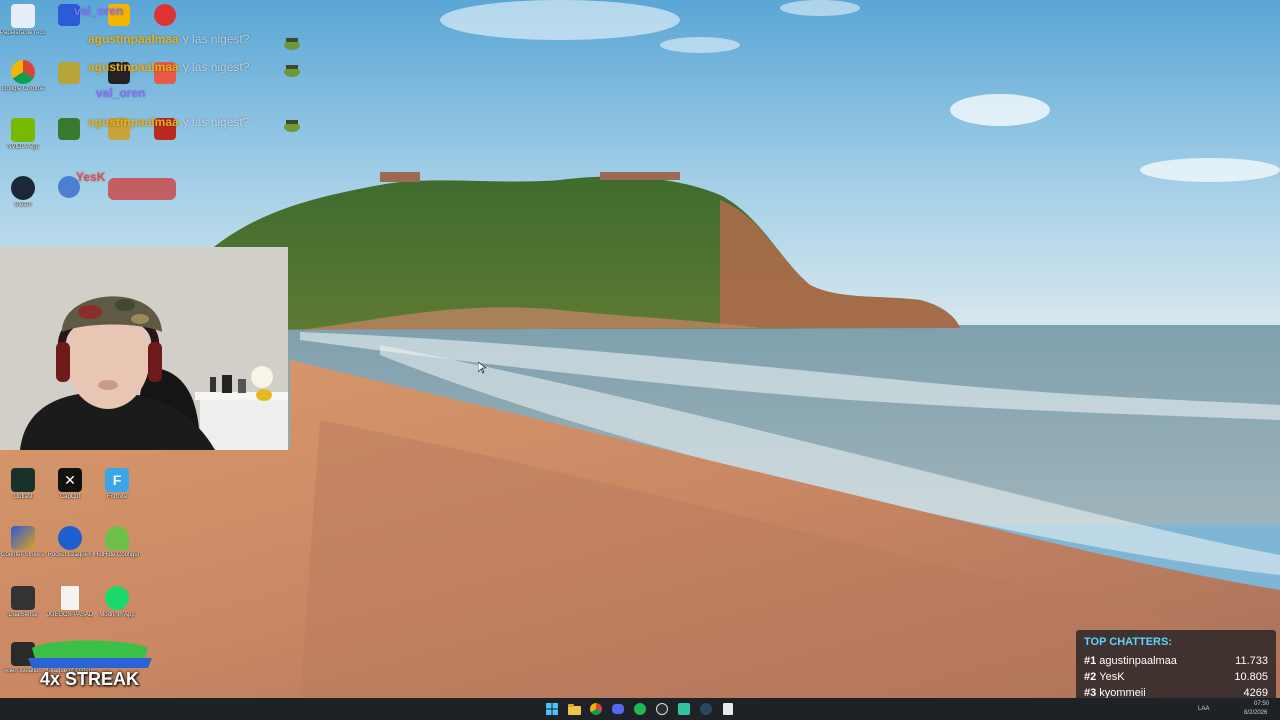 Image resolution: width=1280 pixels, height=720 pixels. I want to click on desktop-icon-chrome: Google Chrome, so click(23, 76).